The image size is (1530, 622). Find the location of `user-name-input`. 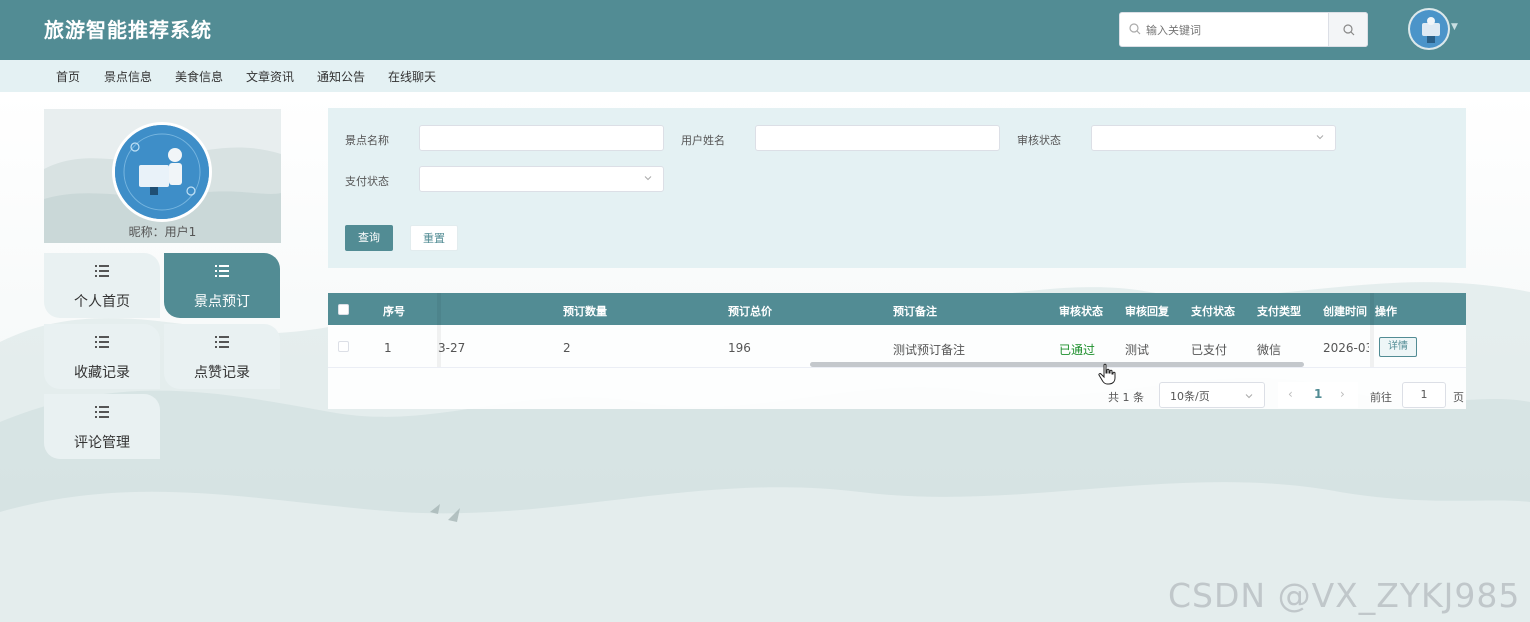

user-name-input is located at coordinates (877, 138).